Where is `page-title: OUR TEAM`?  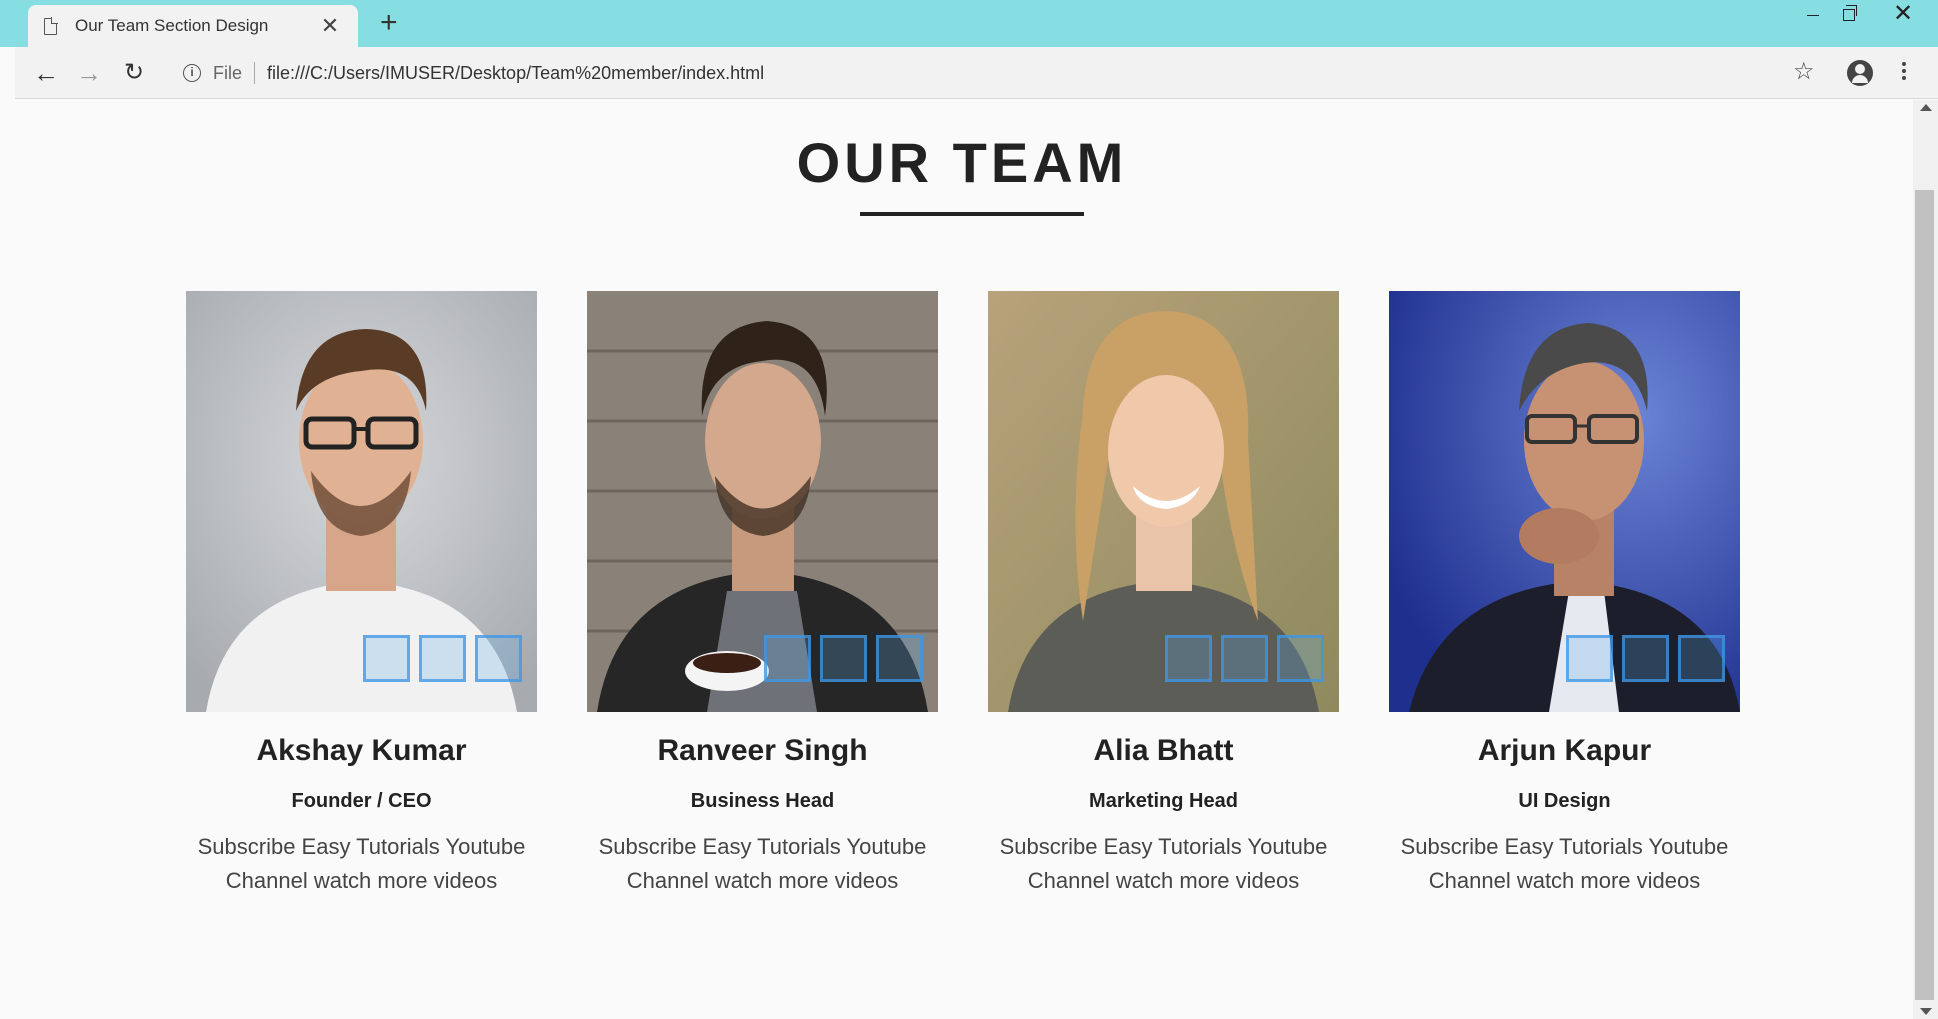
page-title: OUR TEAM is located at coordinates (962, 162).